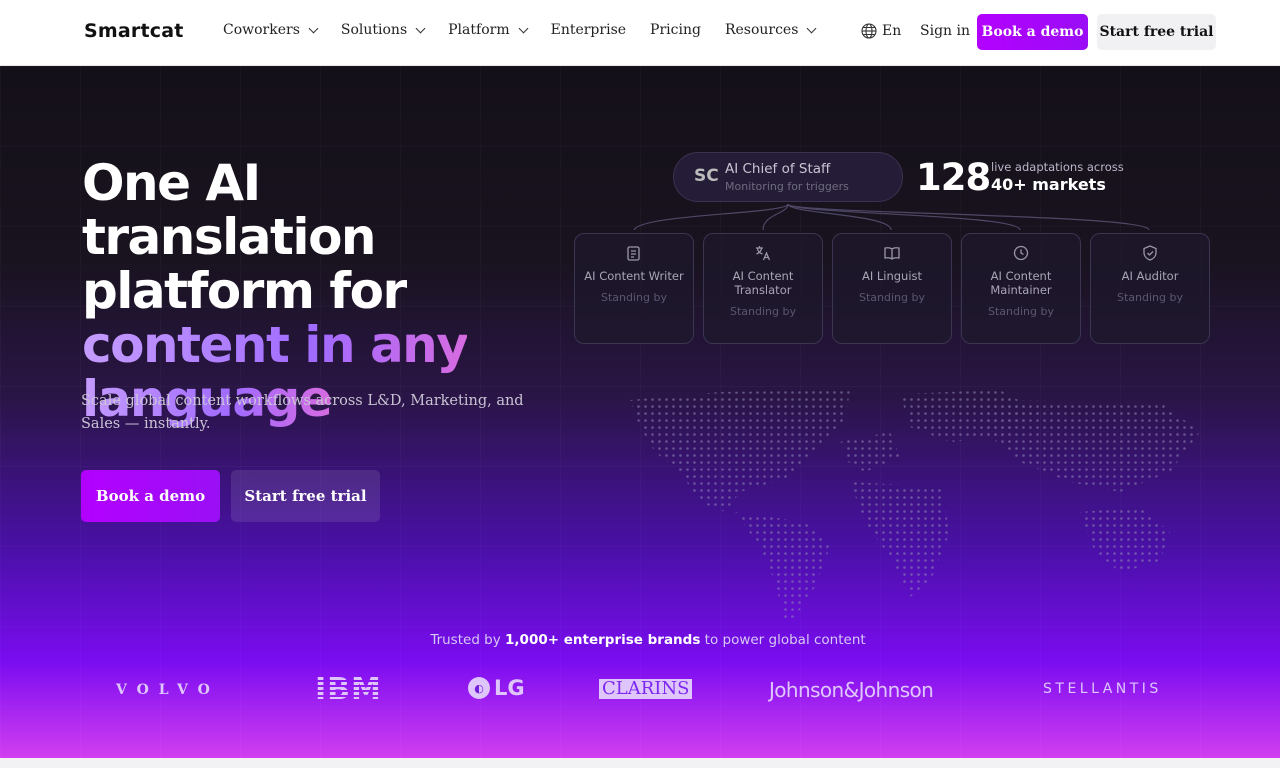 Image resolution: width=1280 pixels, height=768 pixels. Describe the element at coordinates (892, 276) in the screenshot. I see `agent-title: AI Linguist` at that location.